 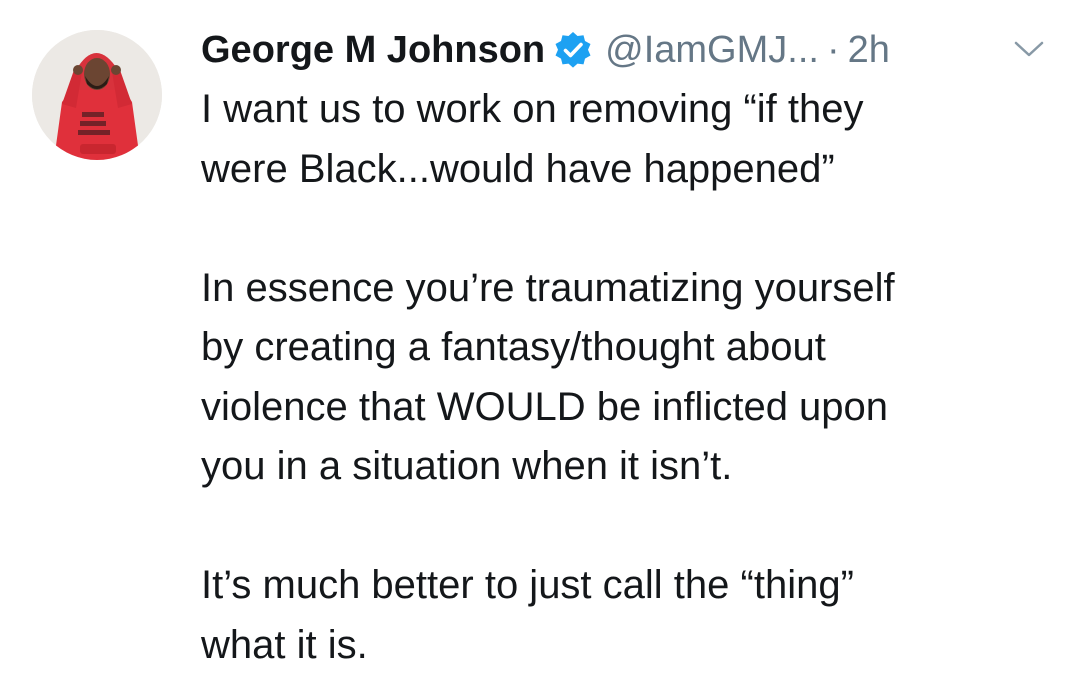 I want to click on verified-badge-icon, so click(x=573, y=50).